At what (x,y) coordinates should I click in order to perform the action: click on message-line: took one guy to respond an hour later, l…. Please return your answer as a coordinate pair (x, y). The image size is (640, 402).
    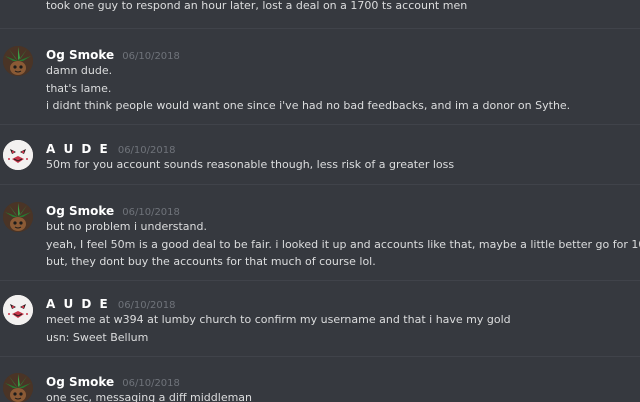
    Looking at the image, I should click on (256, 7).